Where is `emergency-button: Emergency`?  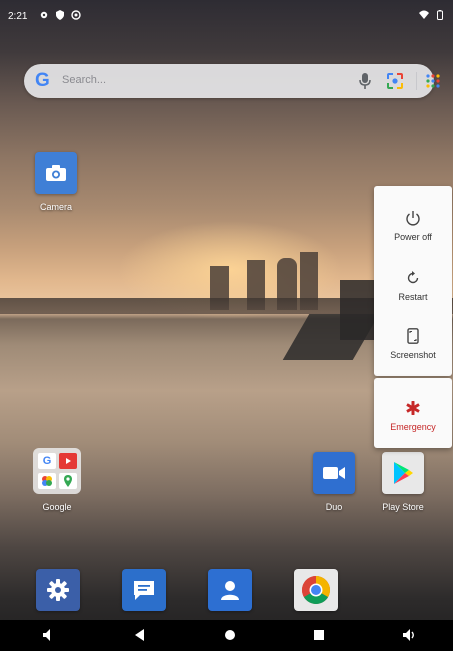 emergency-button: Emergency is located at coordinates (413, 413).